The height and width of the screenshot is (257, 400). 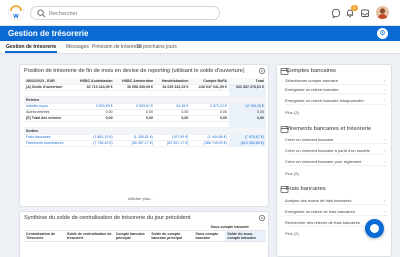 I want to click on notification-badge: 3, so click(x=354, y=8).